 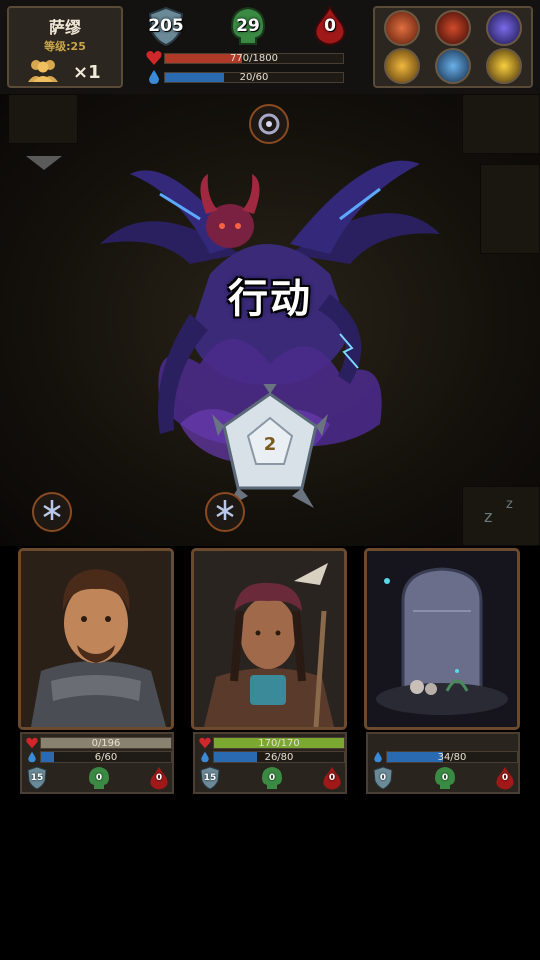 I want to click on action-label: 行动, so click(x=270, y=299).